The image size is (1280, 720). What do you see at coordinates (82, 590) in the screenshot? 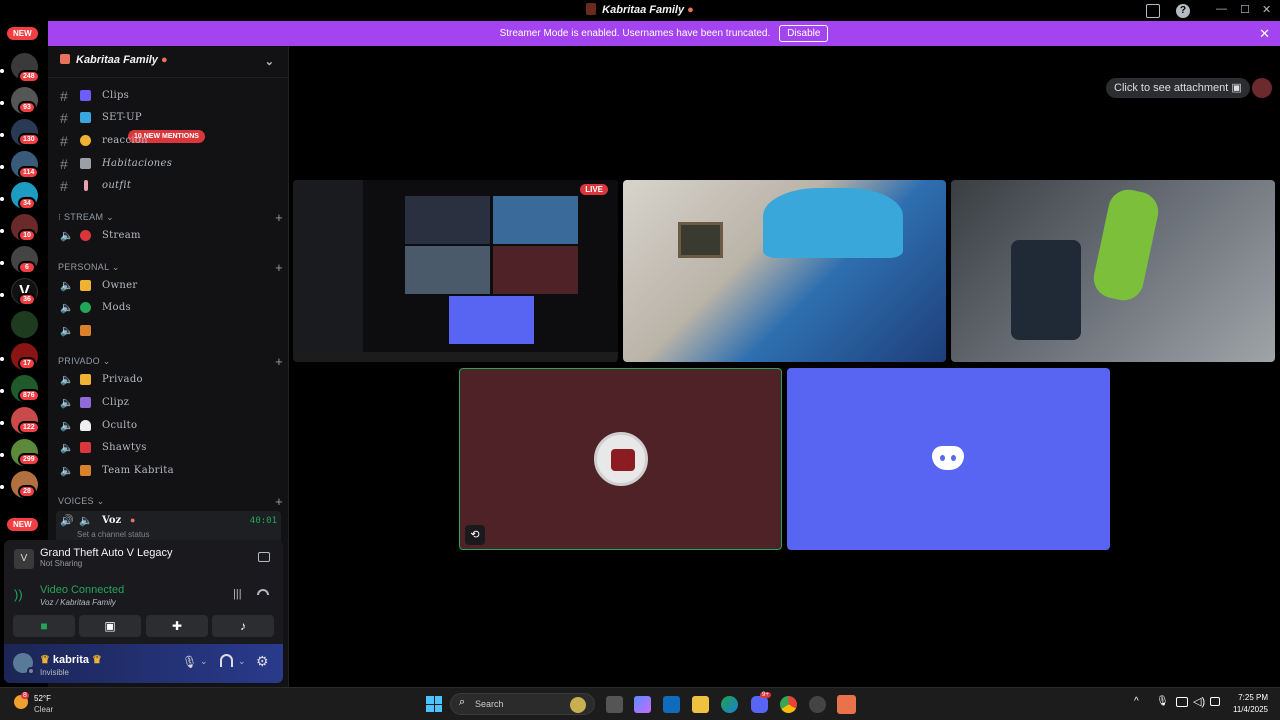
I see `connection-status: Video Connected` at bounding box center [82, 590].